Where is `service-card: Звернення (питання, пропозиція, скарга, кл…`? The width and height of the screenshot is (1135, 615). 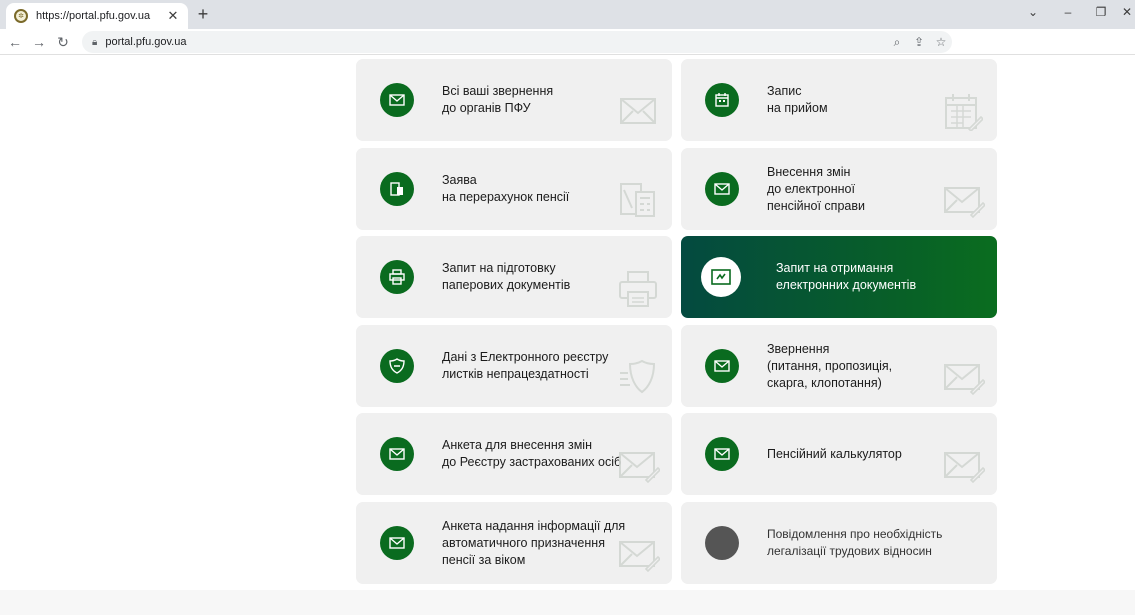 service-card: Звернення (питання, пропозиція, скарга, кл… is located at coordinates (839, 366).